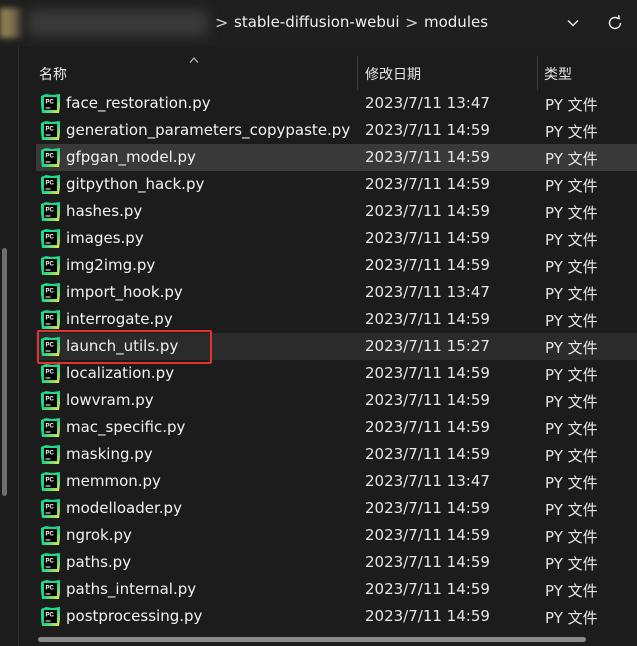 This screenshot has width=637, height=646. Describe the element at coordinates (105, 238) in the screenshot. I see `file-name: images.py` at that location.